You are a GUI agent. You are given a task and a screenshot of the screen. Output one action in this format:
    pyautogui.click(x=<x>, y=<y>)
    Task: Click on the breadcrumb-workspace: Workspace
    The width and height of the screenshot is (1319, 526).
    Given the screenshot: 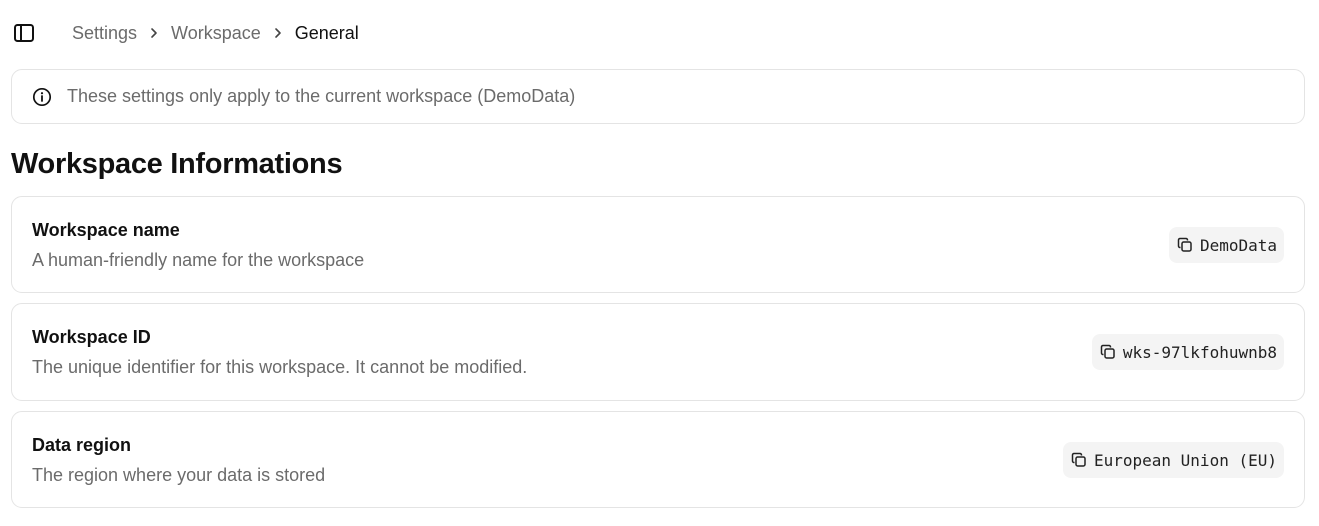 What is the action you would take?
    pyautogui.click(x=216, y=33)
    